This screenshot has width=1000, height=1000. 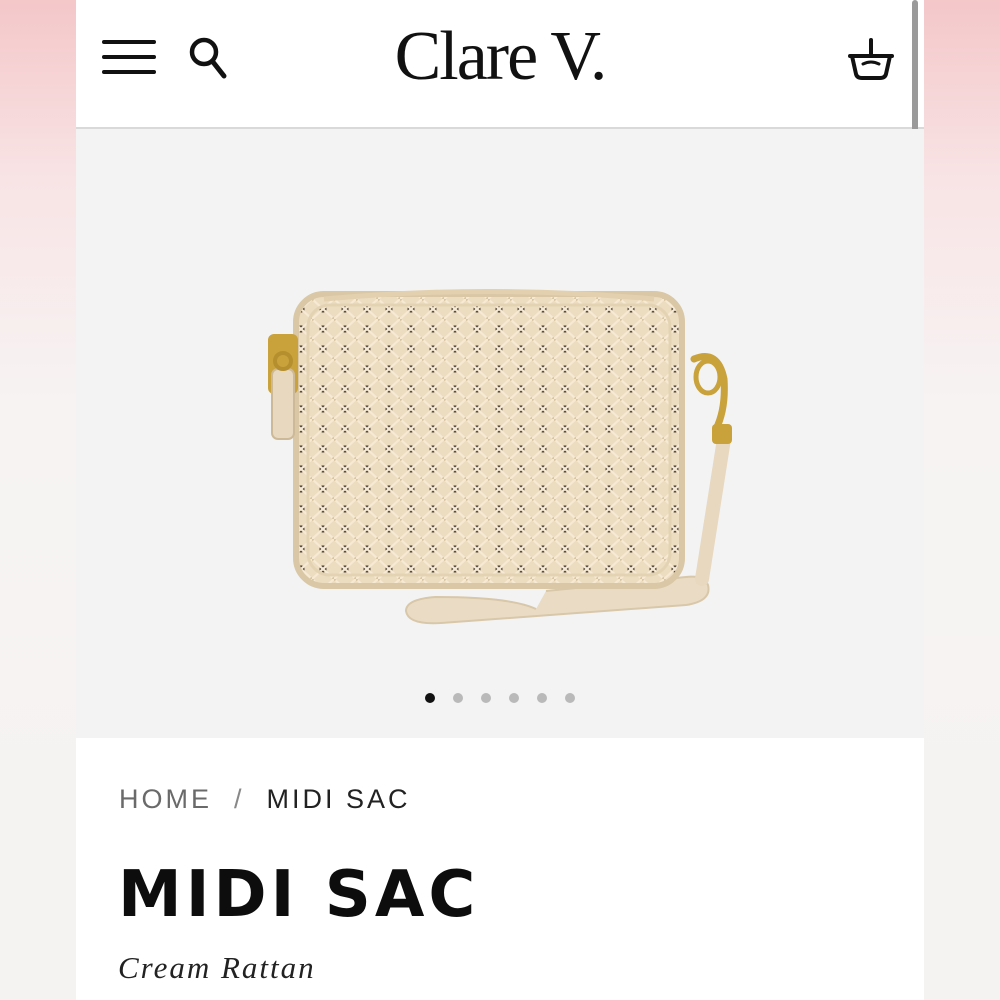 What do you see at coordinates (165, 799) in the screenshot?
I see `breadcrumb-home-link: HOME` at bounding box center [165, 799].